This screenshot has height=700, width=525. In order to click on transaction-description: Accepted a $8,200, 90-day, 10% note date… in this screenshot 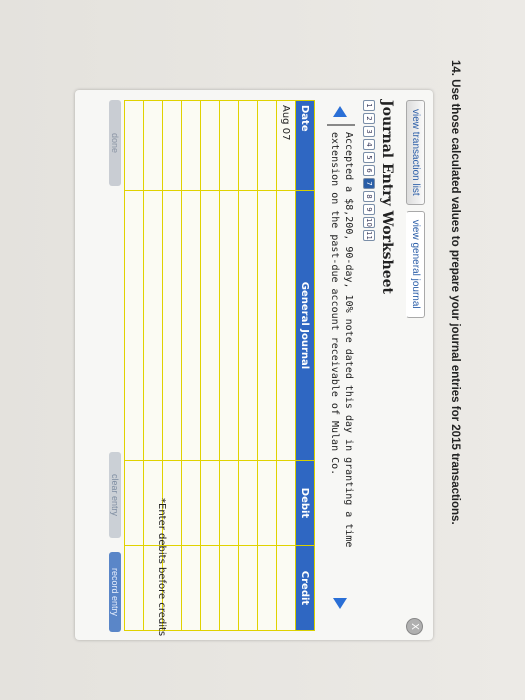, I will do `click(341, 358)`.